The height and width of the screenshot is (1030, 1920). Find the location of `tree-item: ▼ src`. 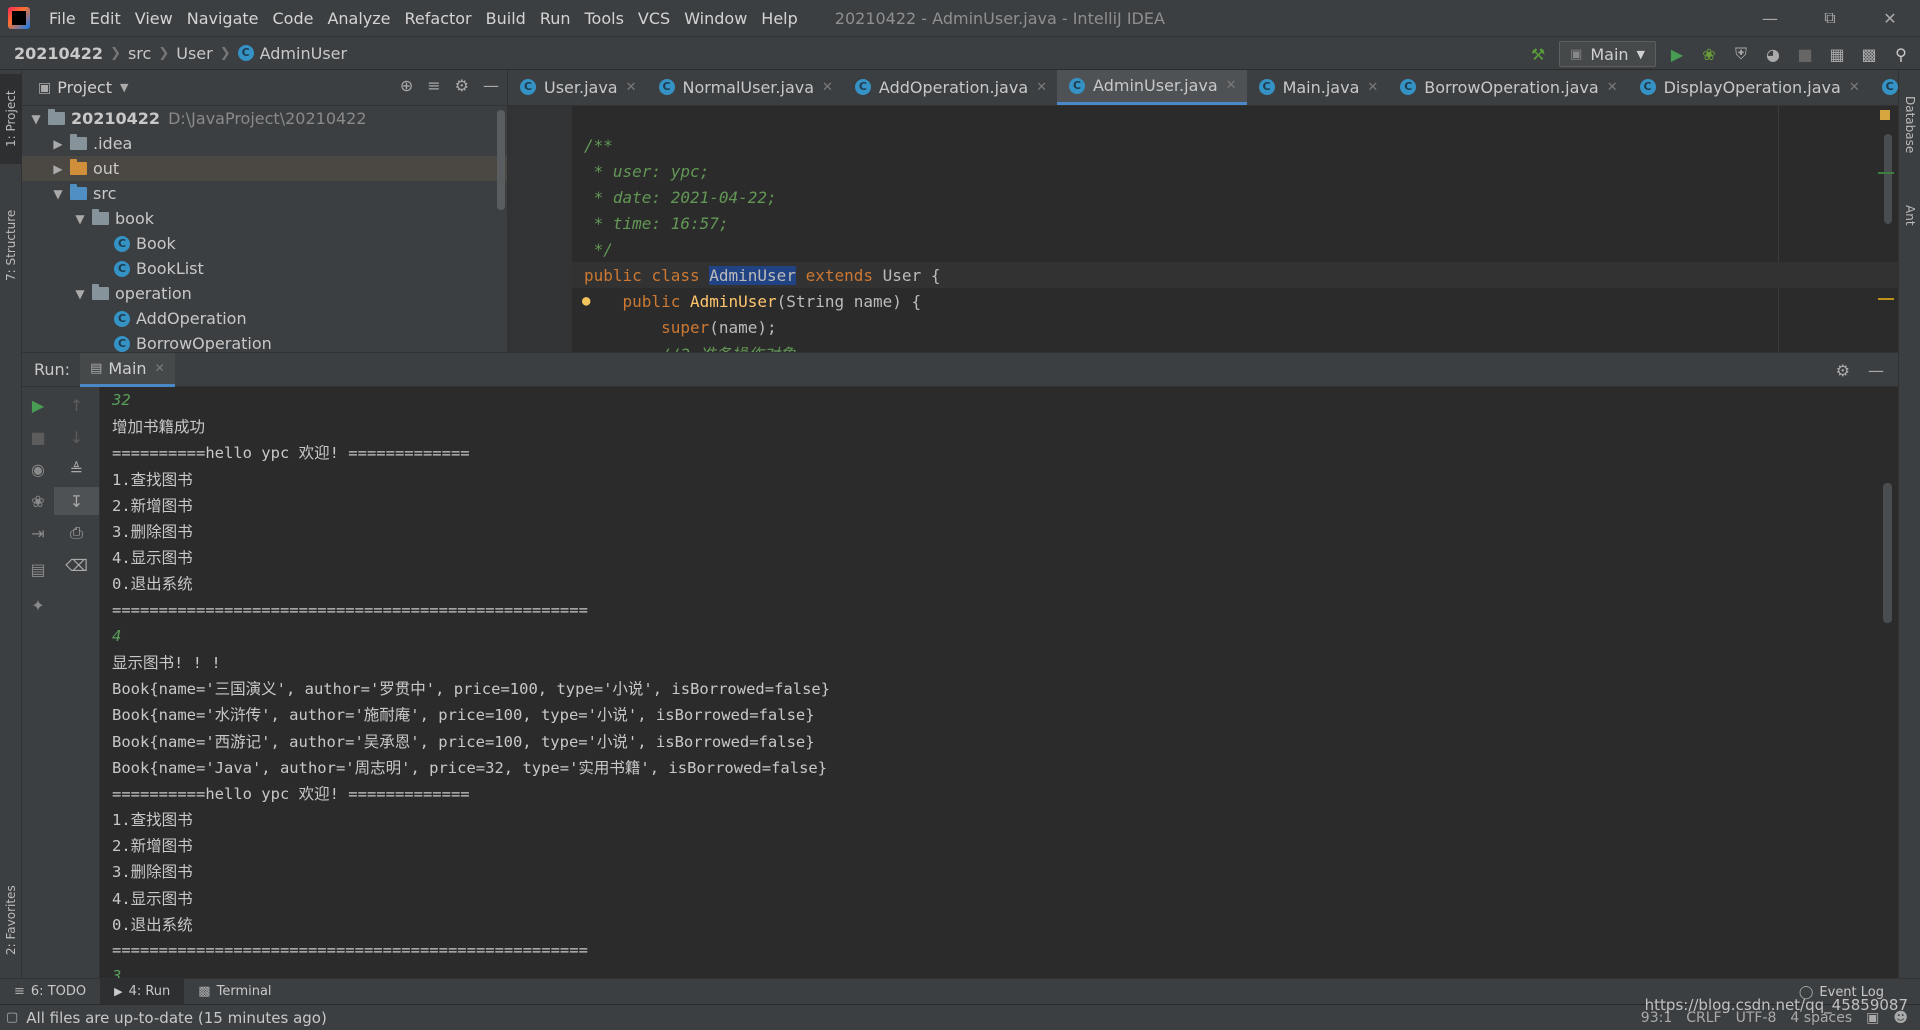

tree-item: ▼ src is located at coordinates (264, 193).